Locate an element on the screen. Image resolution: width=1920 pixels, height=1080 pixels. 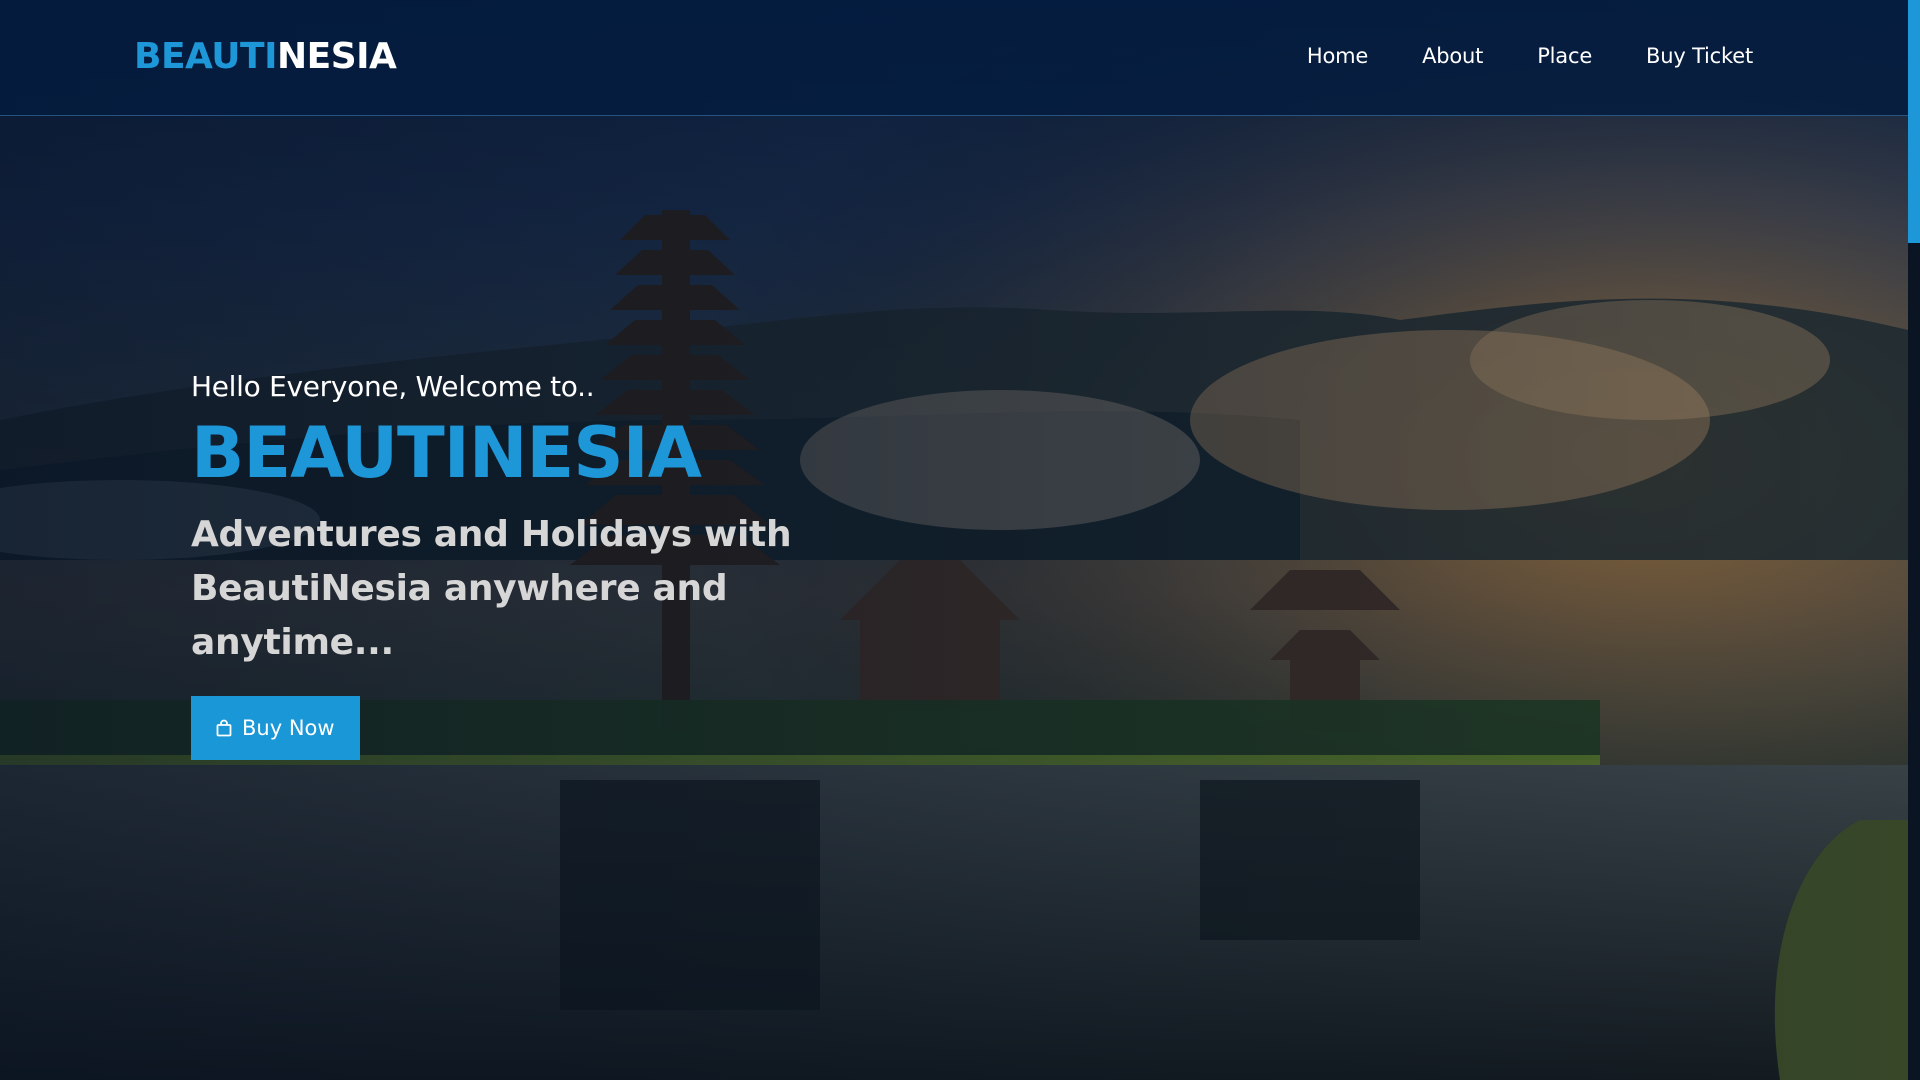
page-scrollbar is located at coordinates (1914, 540).